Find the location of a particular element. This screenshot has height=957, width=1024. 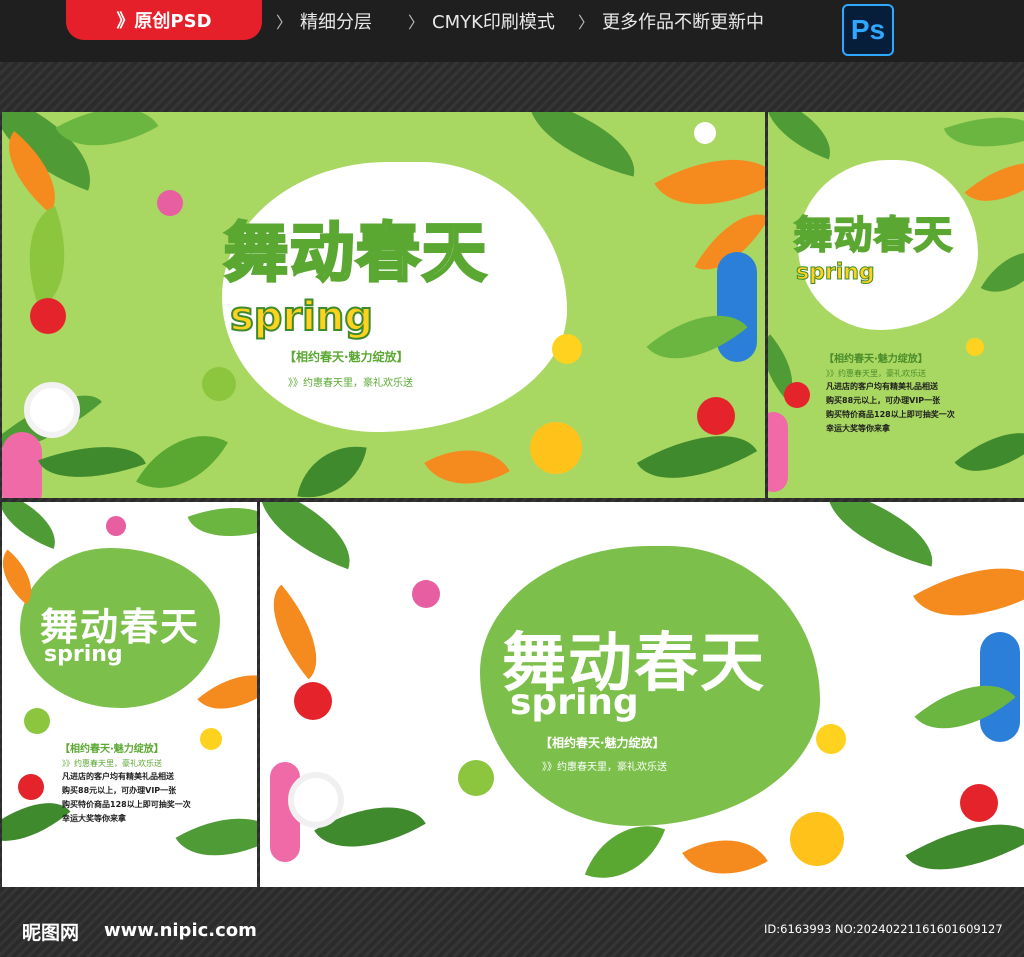

ps-label: Ps is located at coordinates (868, 29).